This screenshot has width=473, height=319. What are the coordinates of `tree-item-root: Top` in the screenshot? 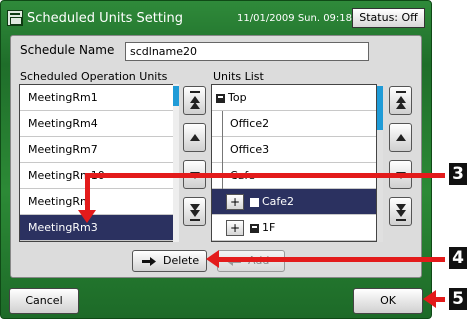 It's located at (294, 98).